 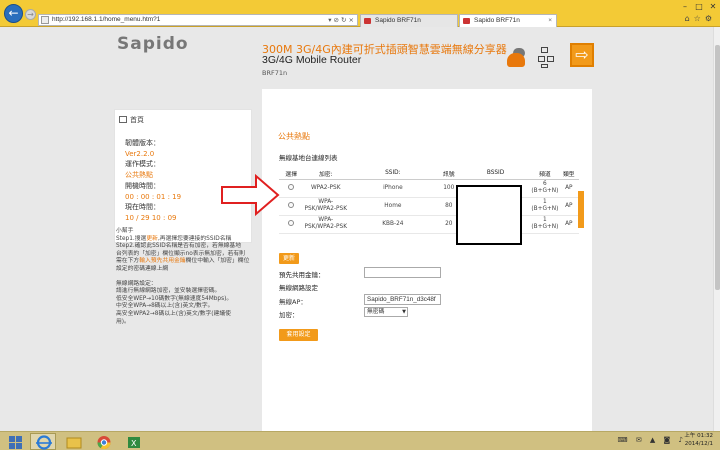 What do you see at coordinates (360, 440) in the screenshot?
I see `taskbar: X ⌨ ✉ ▲ ◙ ♪ 上午 01:32 2014/12/1` at bounding box center [360, 440].